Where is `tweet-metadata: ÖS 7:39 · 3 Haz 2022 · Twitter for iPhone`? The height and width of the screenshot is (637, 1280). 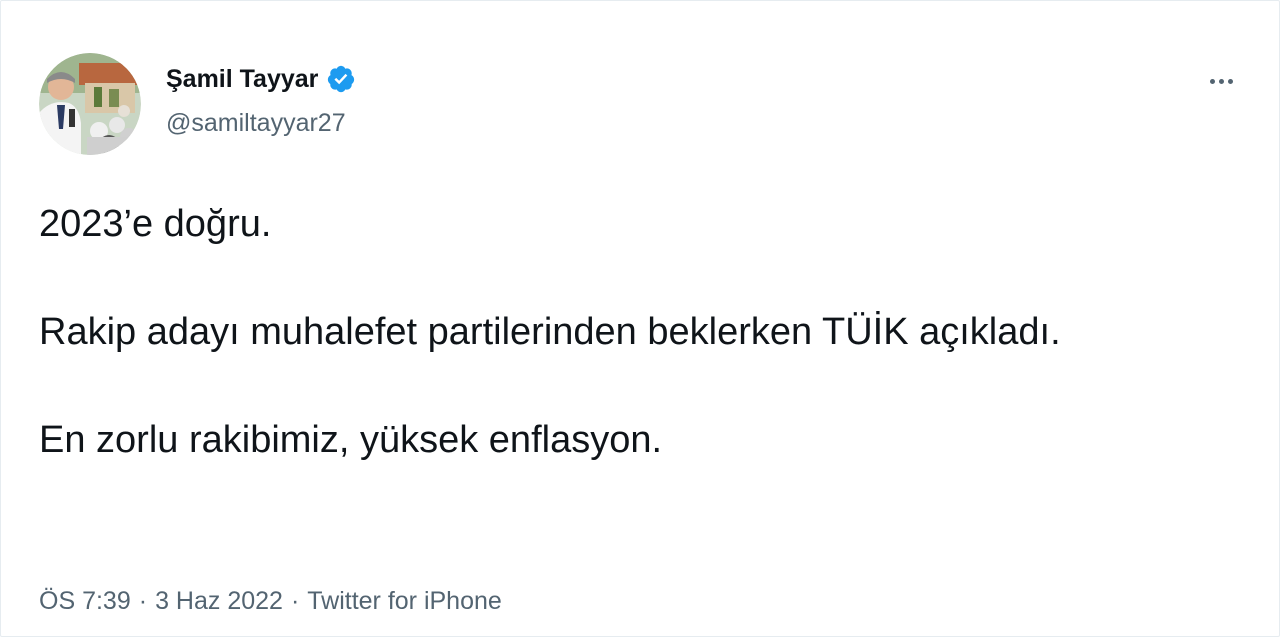
tweet-metadata: ÖS 7:39 · 3 Haz 2022 · Twitter for iPhone is located at coordinates (270, 601).